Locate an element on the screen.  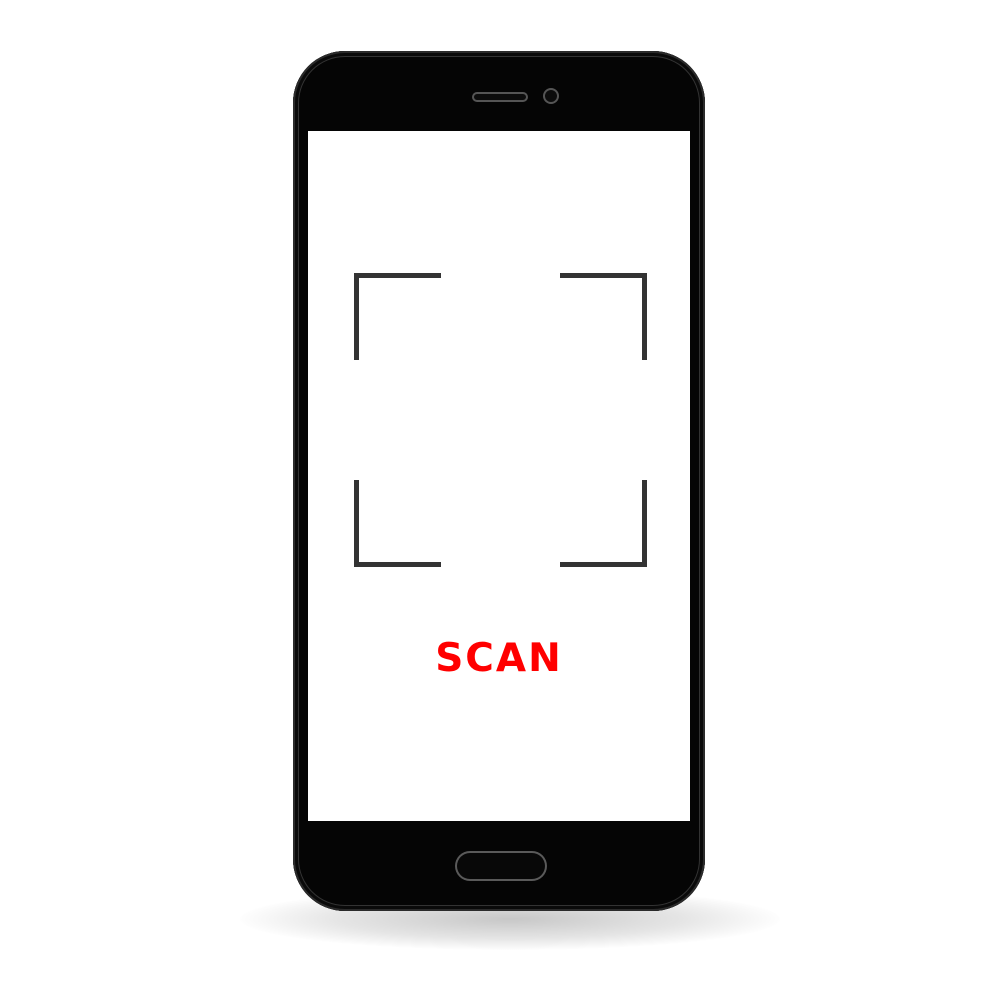
earpiece-icon is located at coordinates (500, 97).